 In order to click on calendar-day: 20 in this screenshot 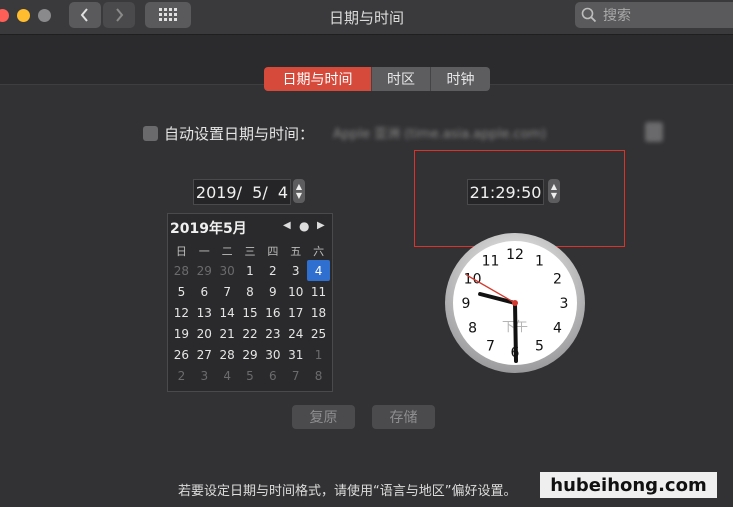, I will do `click(204, 333)`.